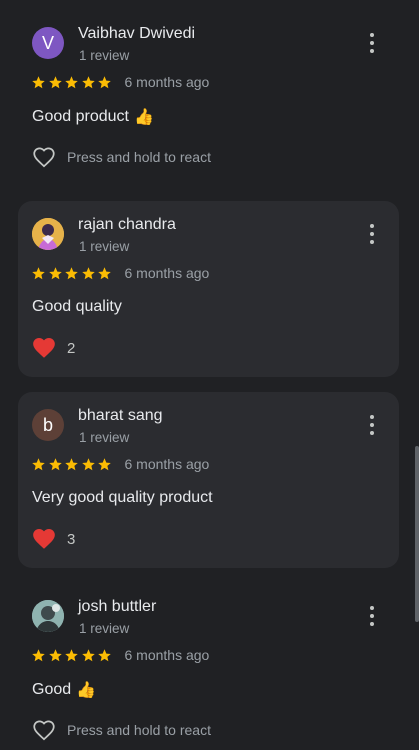 Image resolution: width=419 pixels, height=750 pixels. I want to click on avatar: b, so click(48, 425).